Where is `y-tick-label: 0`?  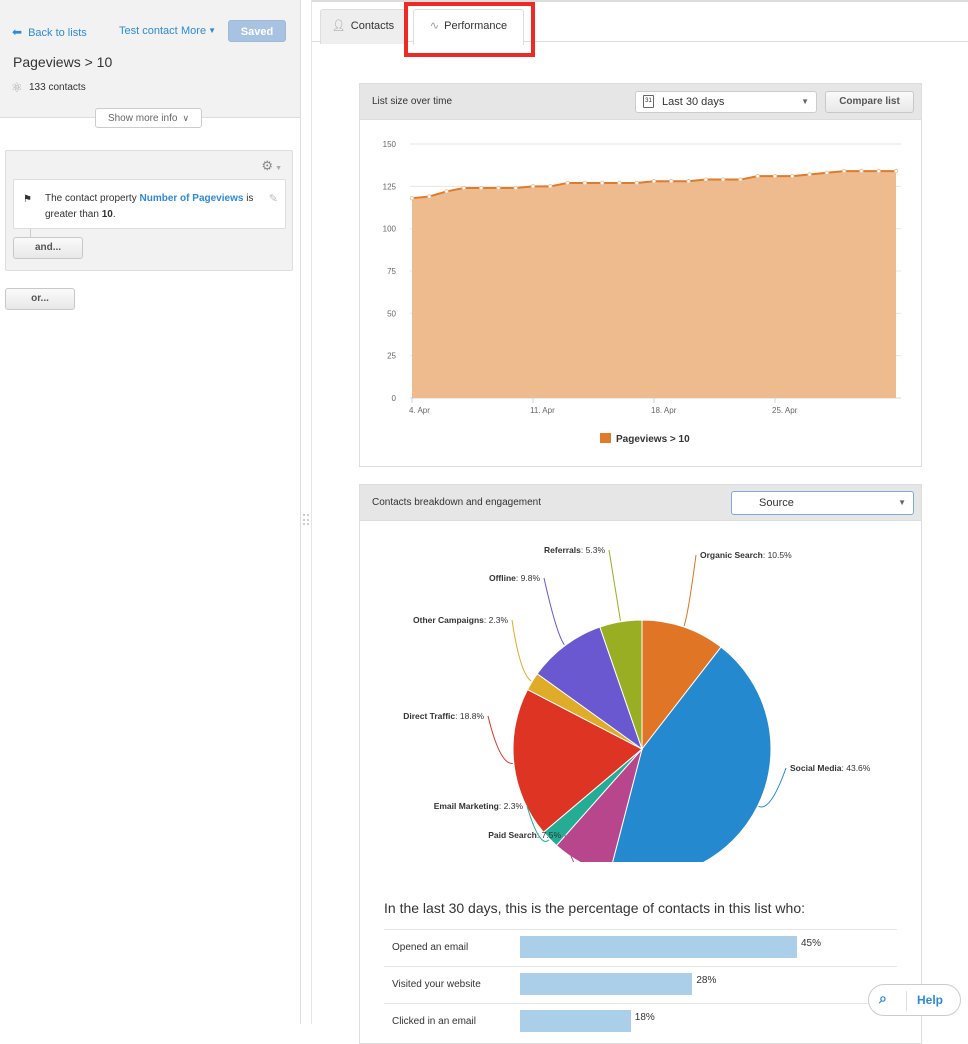
y-tick-label: 0 is located at coordinates (394, 398).